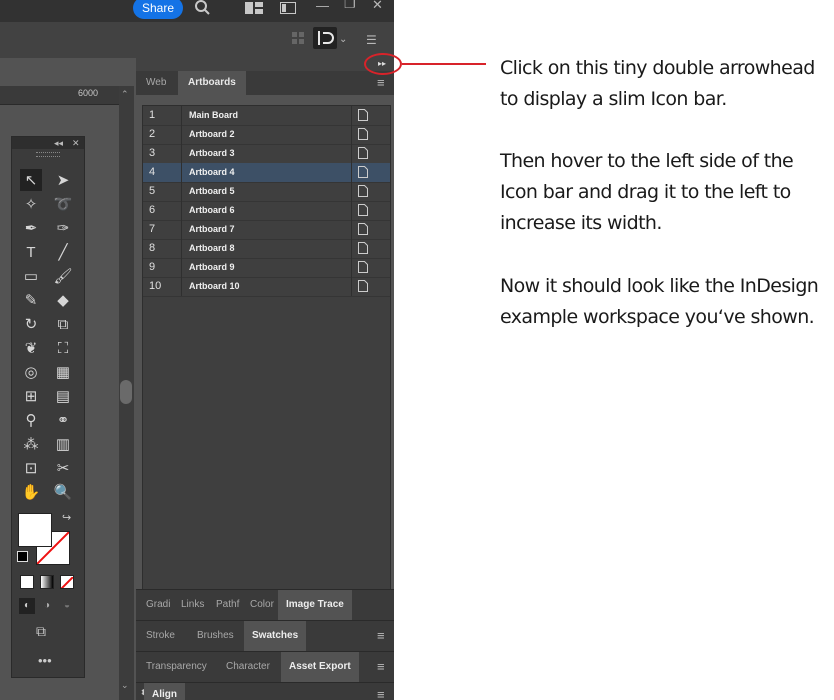  Describe the element at coordinates (125, 685) in the screenshot. I see `scroll-down-icon: ⌄` at that location.